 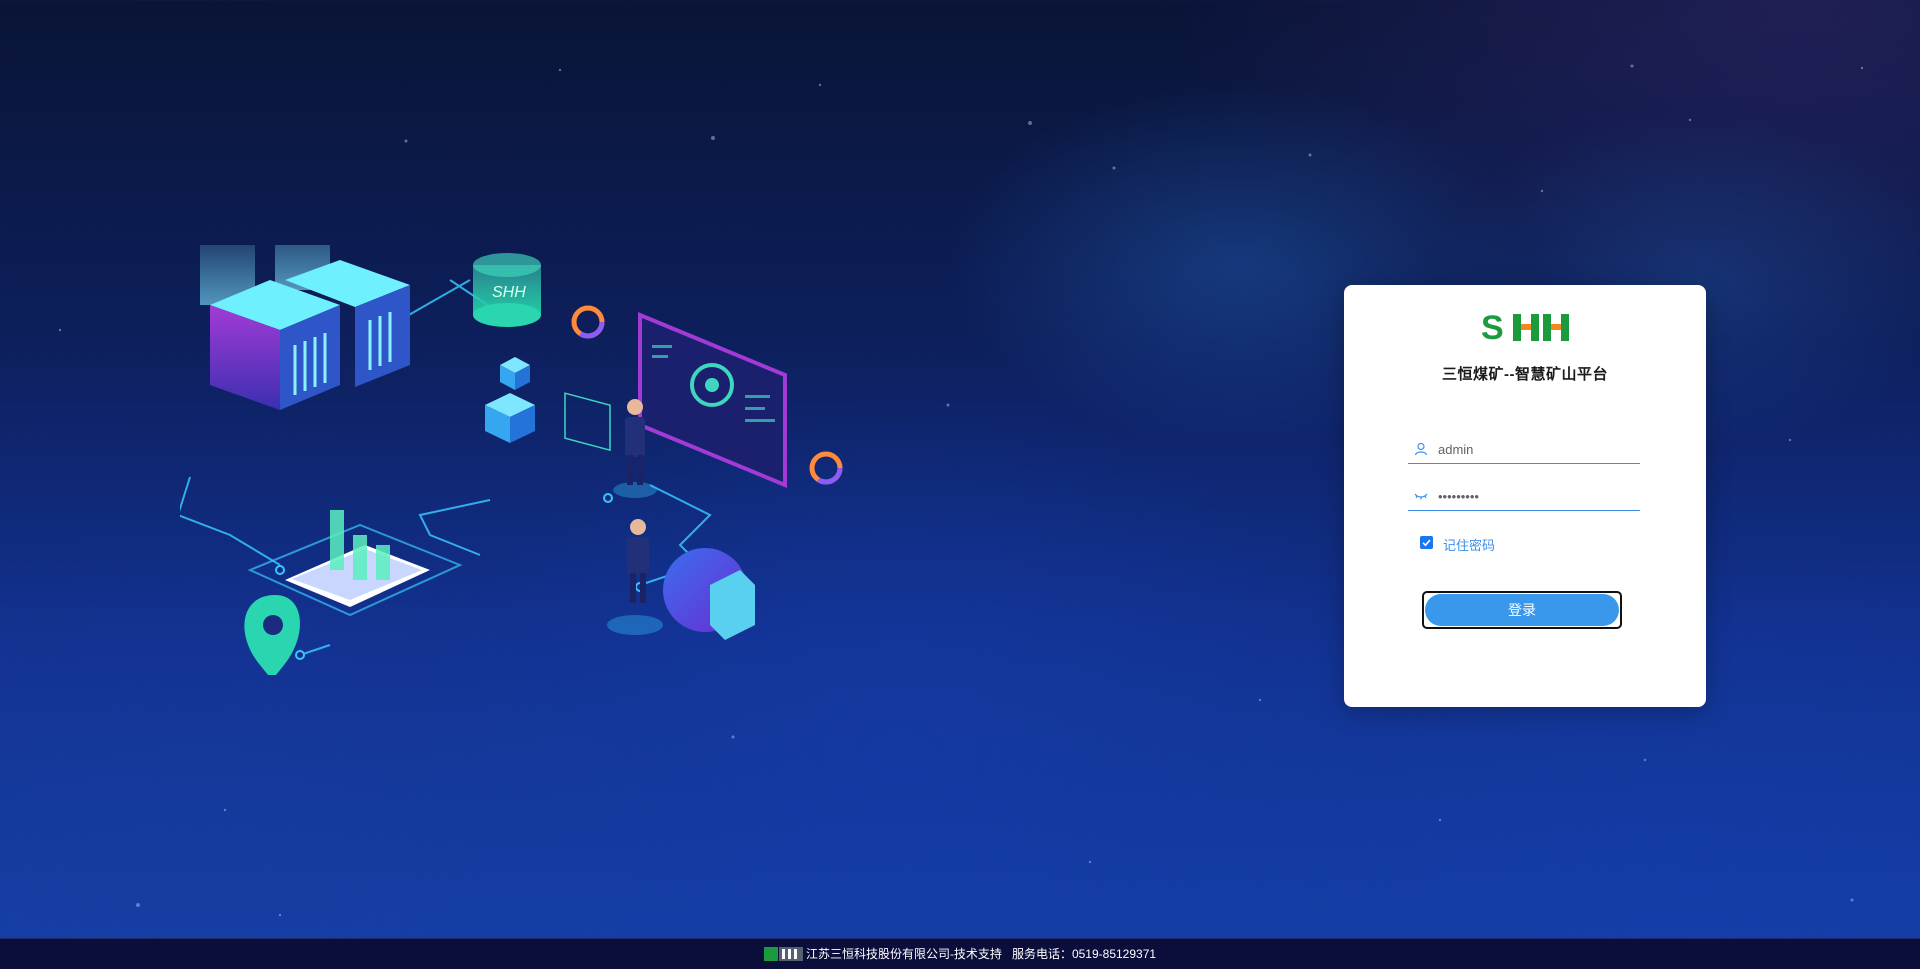 I want to click on login-button: 登录, so click(x=1522, y=610).